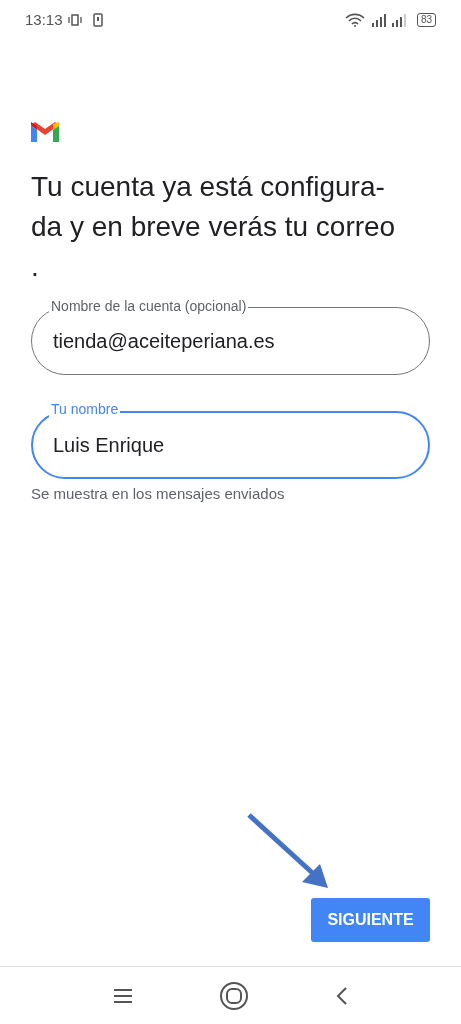 The height and width of the screenshot is (1024, 461). I want to click on sim-card-icon, so click(97, 20).